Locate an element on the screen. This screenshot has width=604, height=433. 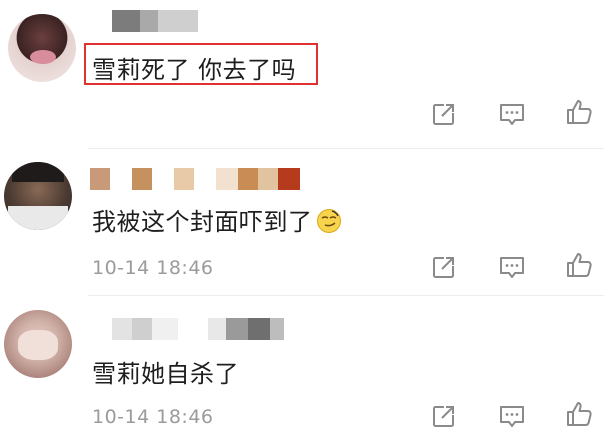
comment-text: 雪莉她自杀了 is located at coordinates (165, 374).